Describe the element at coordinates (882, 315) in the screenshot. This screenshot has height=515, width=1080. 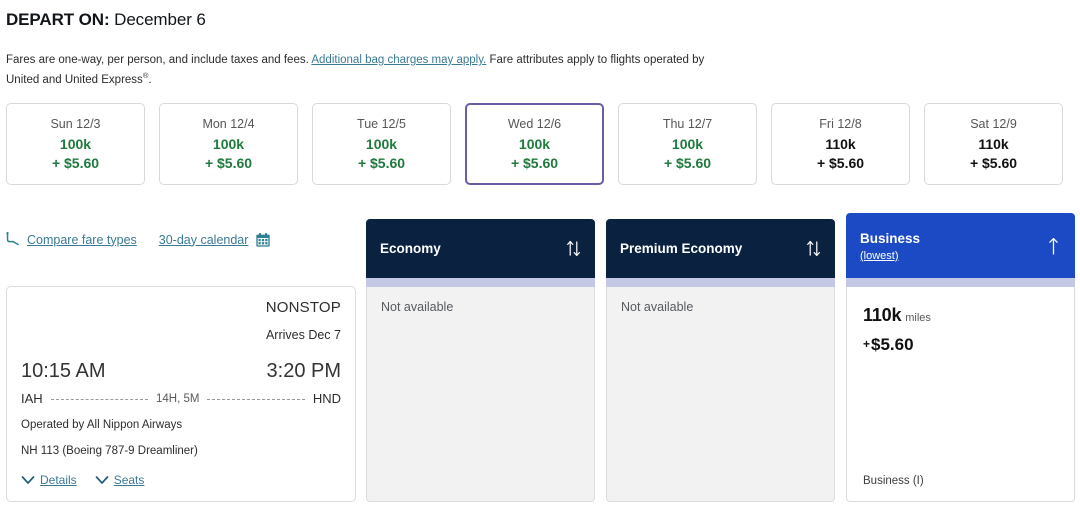
I see `fare-miles-value: 110k` at that location.